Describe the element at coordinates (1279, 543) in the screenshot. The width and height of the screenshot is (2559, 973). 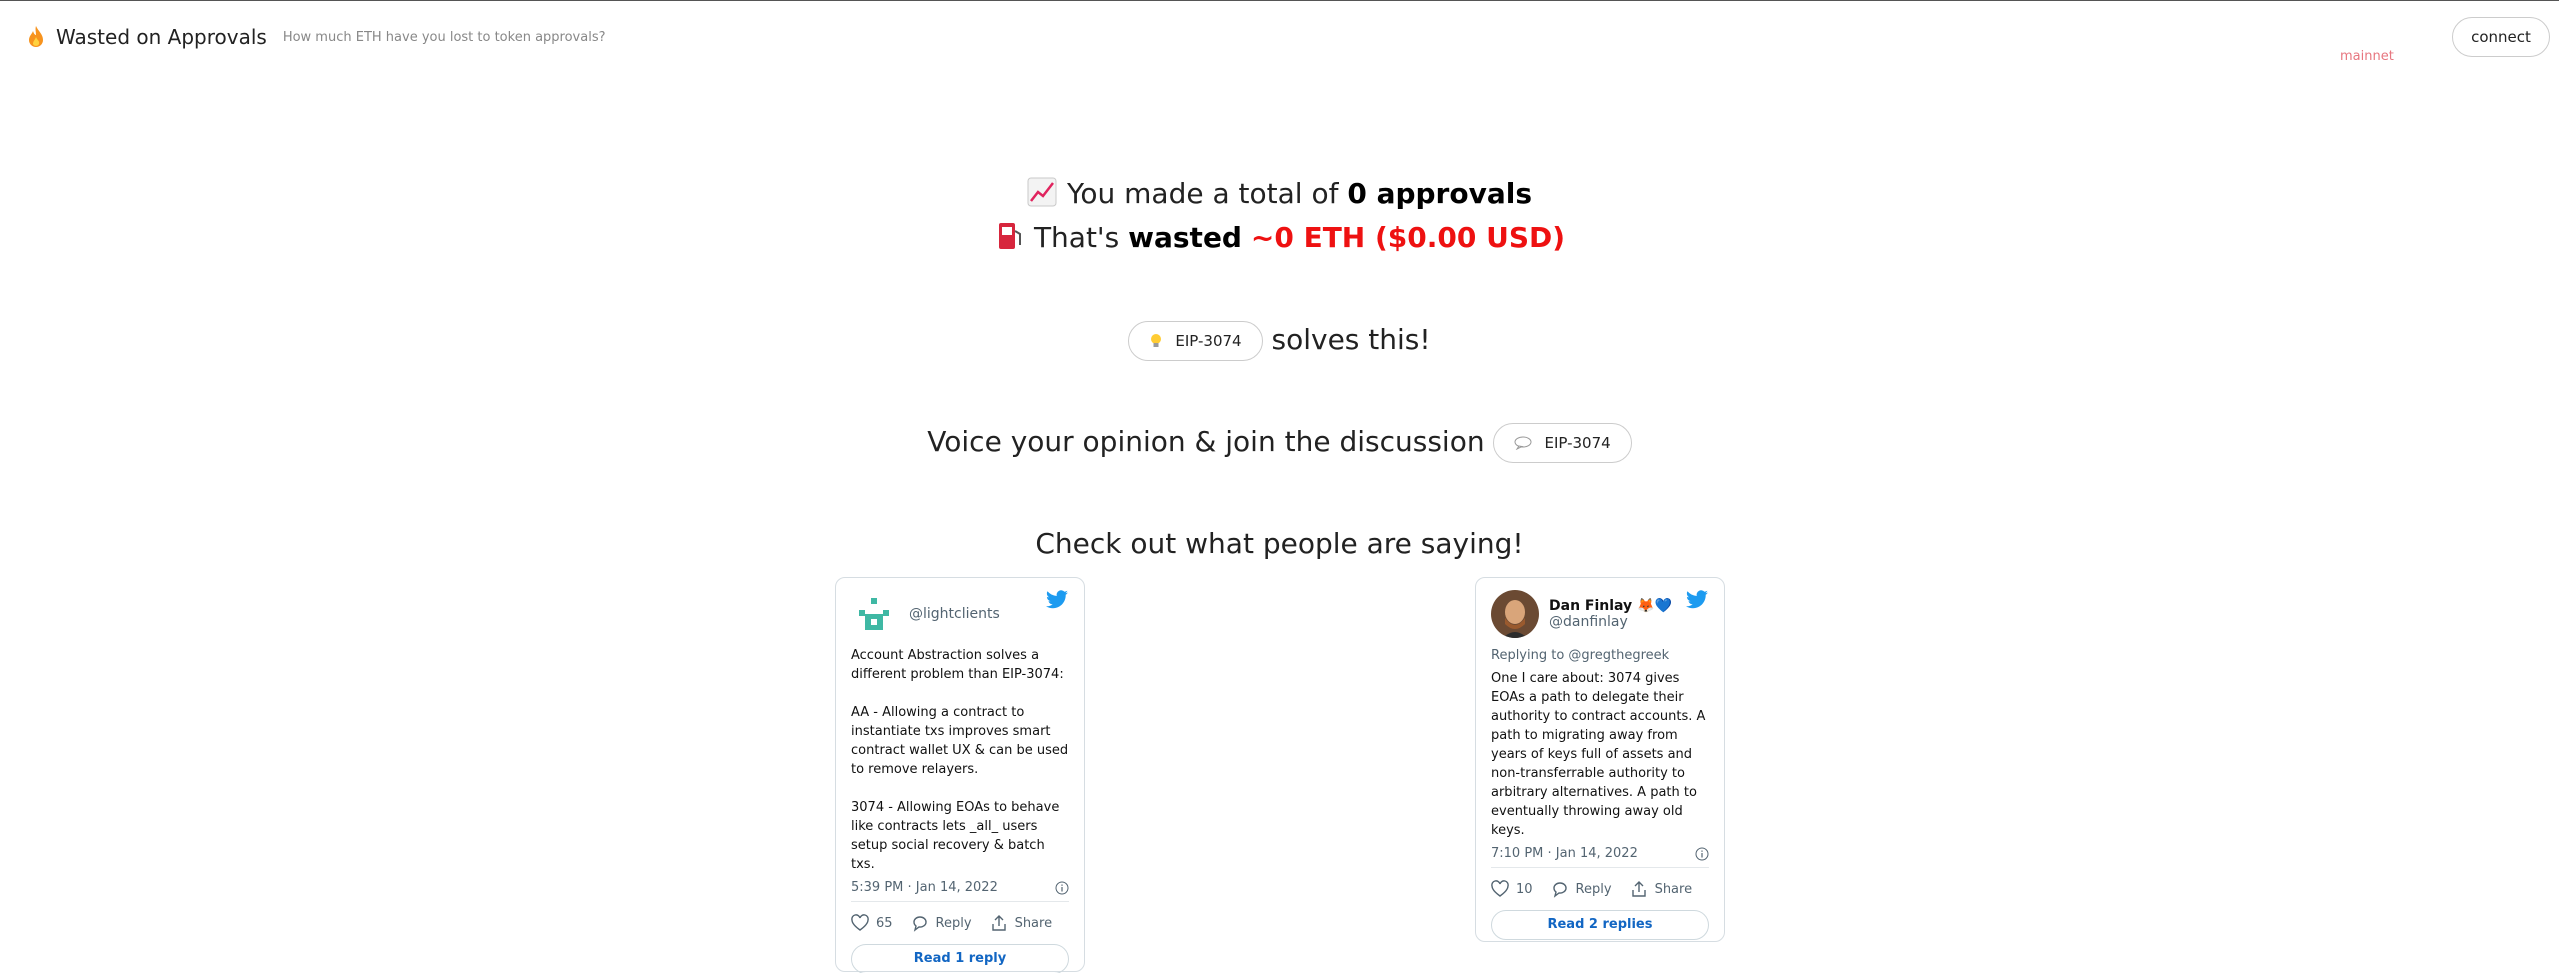
I see `section-heading: Check out what people are saying!` at that location.